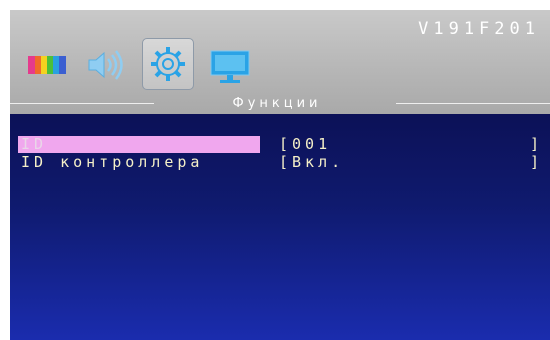  Describe the element at coordinates (312, 162) in the screenshot. I see `menu-item-value: [Вкл.` at that location.